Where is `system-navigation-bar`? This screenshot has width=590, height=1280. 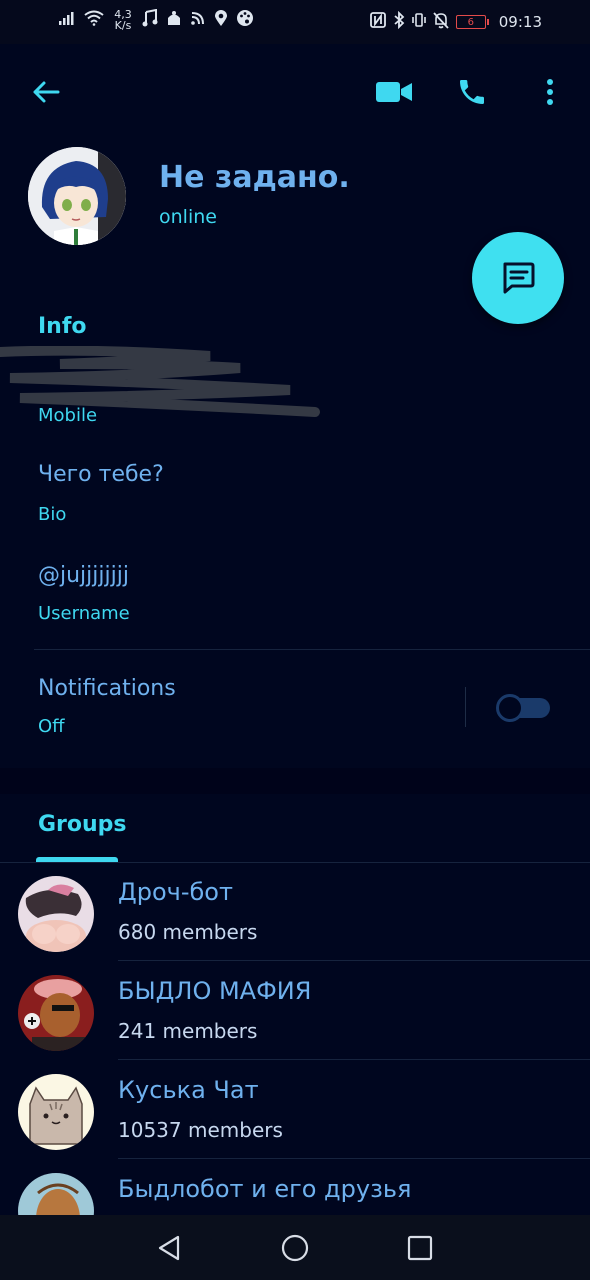
system-navigation-bar is located at coordinates (295, 1247).